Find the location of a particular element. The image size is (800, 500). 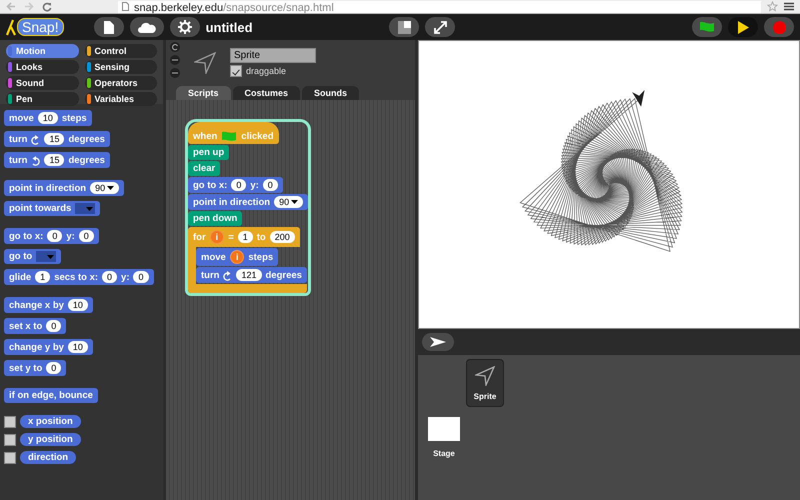

logo-text: Snap! is located at coordinates (40, 27).